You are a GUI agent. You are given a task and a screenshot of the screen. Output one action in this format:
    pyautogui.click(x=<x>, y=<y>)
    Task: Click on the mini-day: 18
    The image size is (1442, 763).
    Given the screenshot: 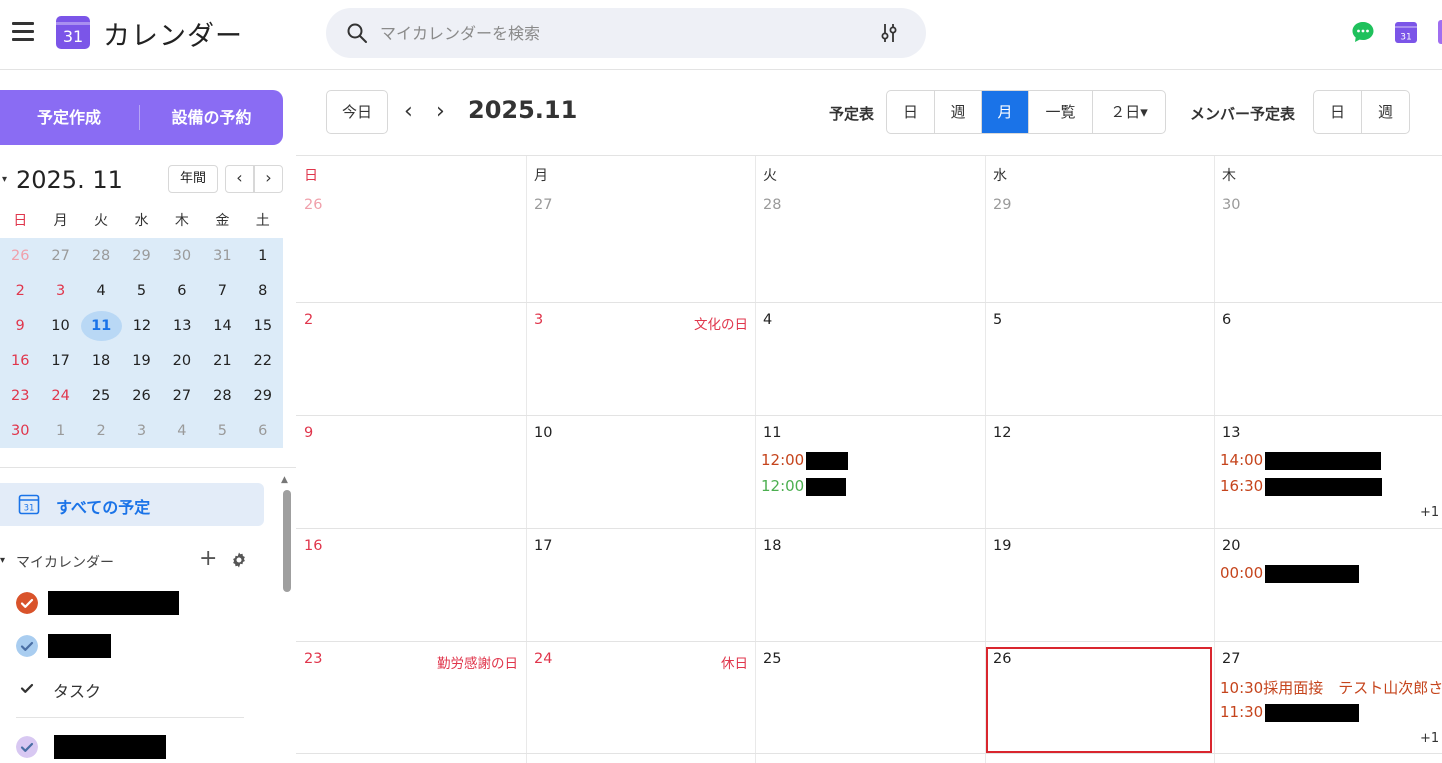 What is the action you would take?
    pyautogui.click(x=101, y=361)
    